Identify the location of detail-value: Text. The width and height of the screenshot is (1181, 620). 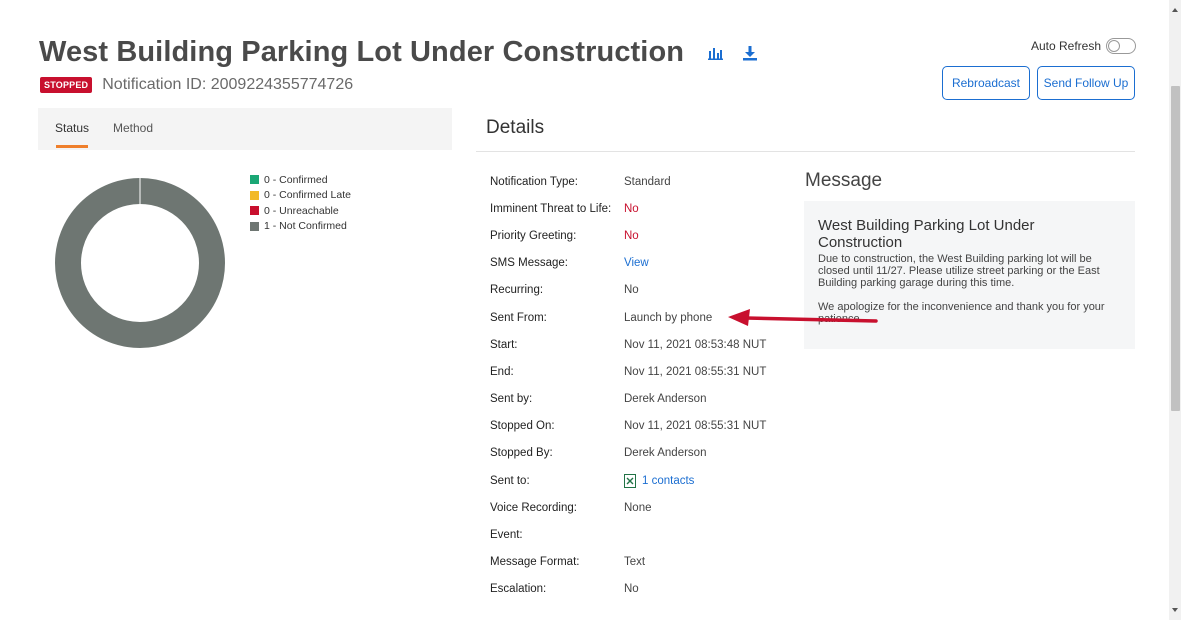
(635, 562).